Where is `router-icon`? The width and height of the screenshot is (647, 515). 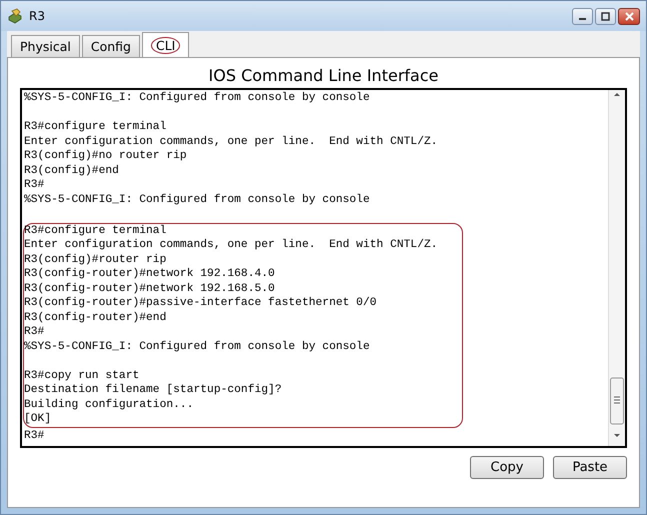 router-icon is located at coordinates (15, 16).